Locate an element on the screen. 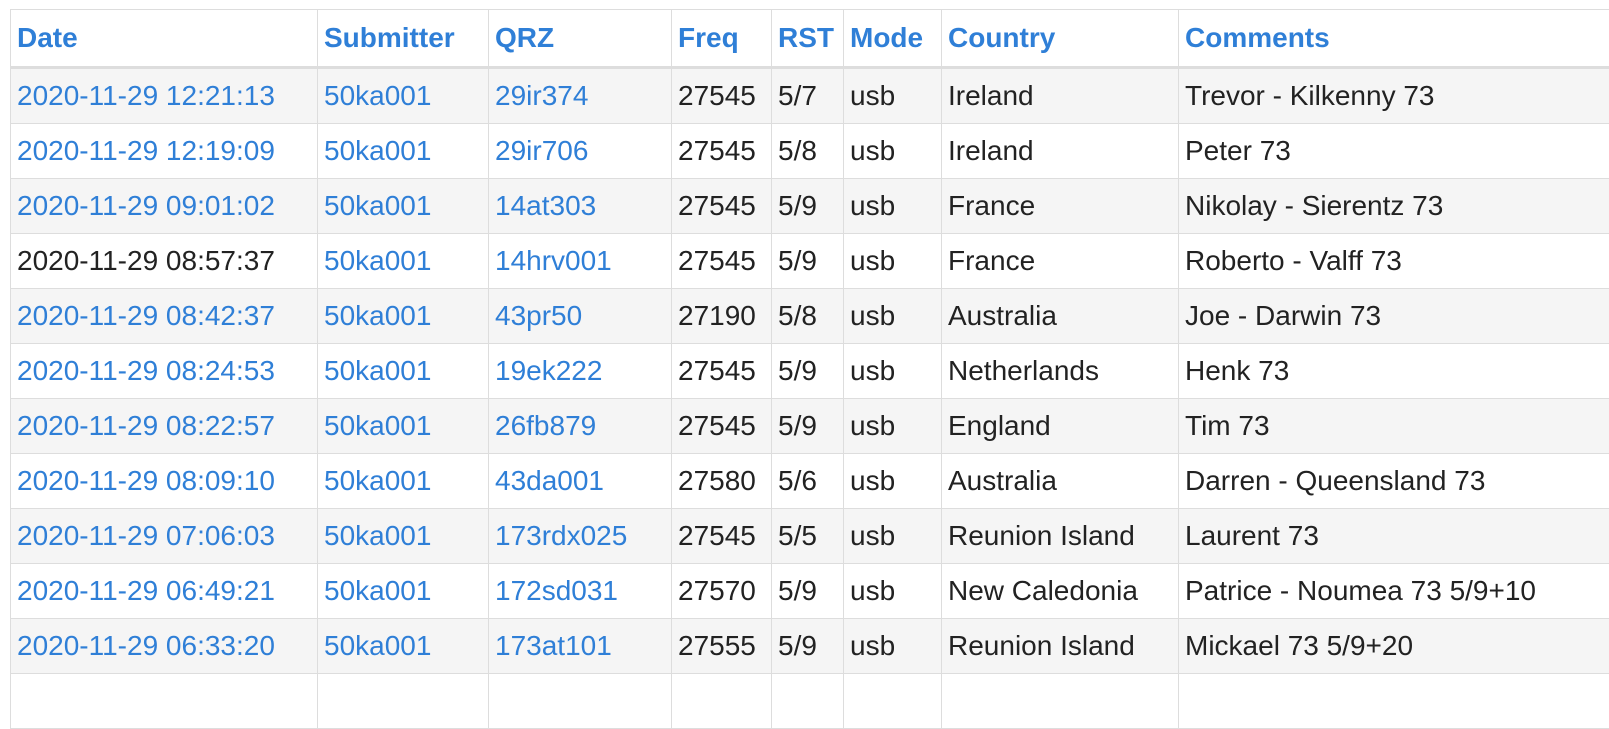 The height and width of the screenshot is (729, 1609). country-cell is located at coordinates (1060, 701).